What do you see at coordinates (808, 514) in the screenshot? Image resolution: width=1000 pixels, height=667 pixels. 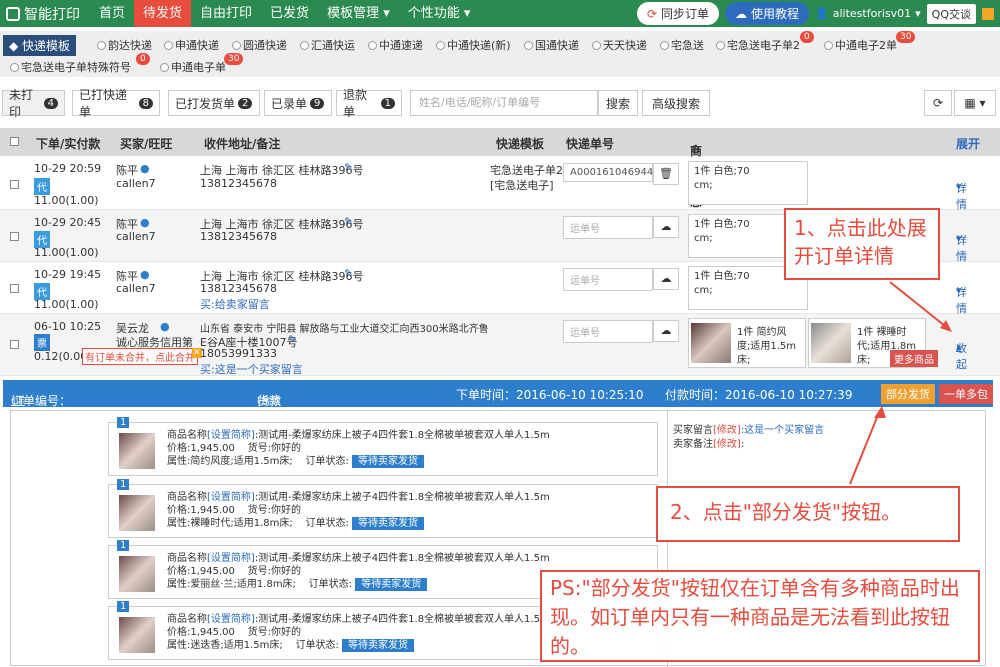 I see `callout-partial-ship: 2、点击"部分发货"按钮。` at bounding box center [808, 514].